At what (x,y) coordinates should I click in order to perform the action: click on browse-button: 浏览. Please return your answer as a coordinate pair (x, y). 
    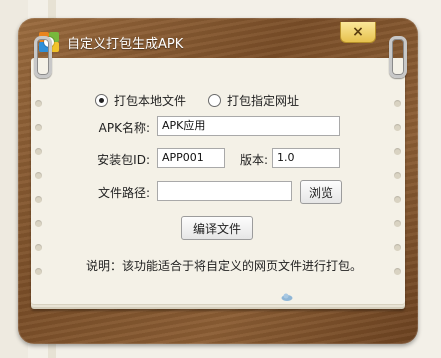
    Looking at the image, I should click on (321, 192).